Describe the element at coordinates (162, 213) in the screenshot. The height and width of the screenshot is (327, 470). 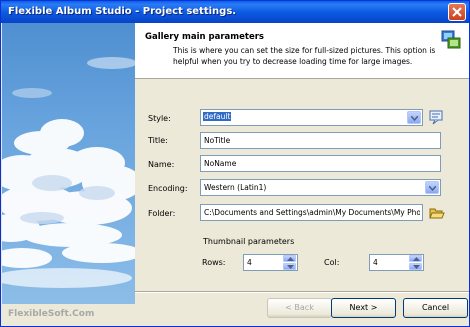
I see `folder-label: Folder:` at that location.